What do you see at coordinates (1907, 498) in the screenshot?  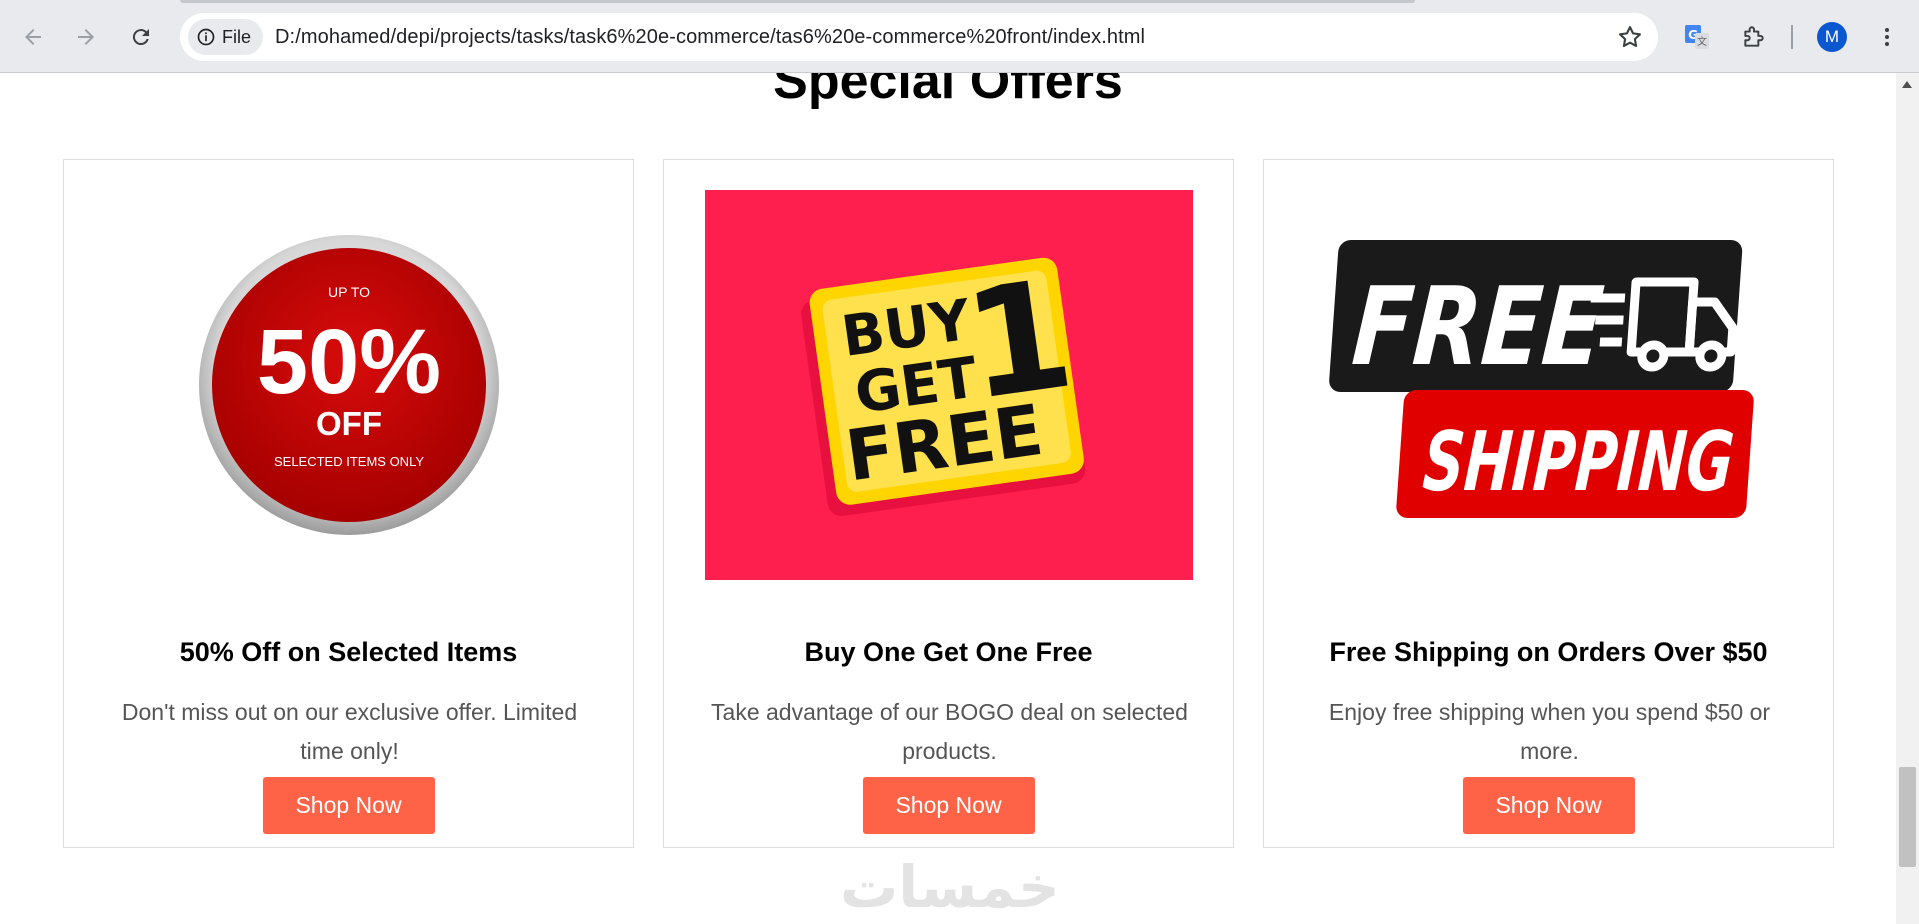 I see `vertical-scrollbar` at bounding box center [1907, 498].